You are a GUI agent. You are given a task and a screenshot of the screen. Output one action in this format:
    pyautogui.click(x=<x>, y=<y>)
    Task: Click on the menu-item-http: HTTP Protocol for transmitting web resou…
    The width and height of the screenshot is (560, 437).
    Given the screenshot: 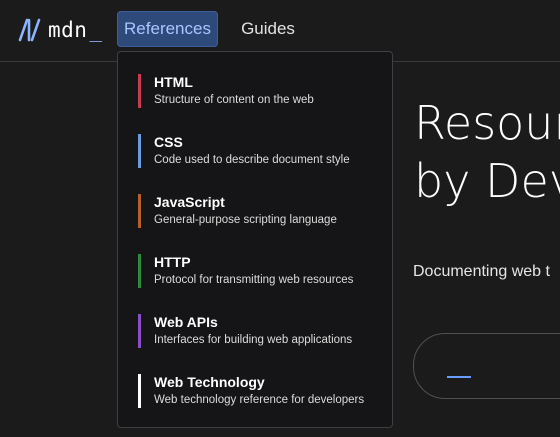 What is the action you would take?
    pyautogui.click(x=258, y=272)
    